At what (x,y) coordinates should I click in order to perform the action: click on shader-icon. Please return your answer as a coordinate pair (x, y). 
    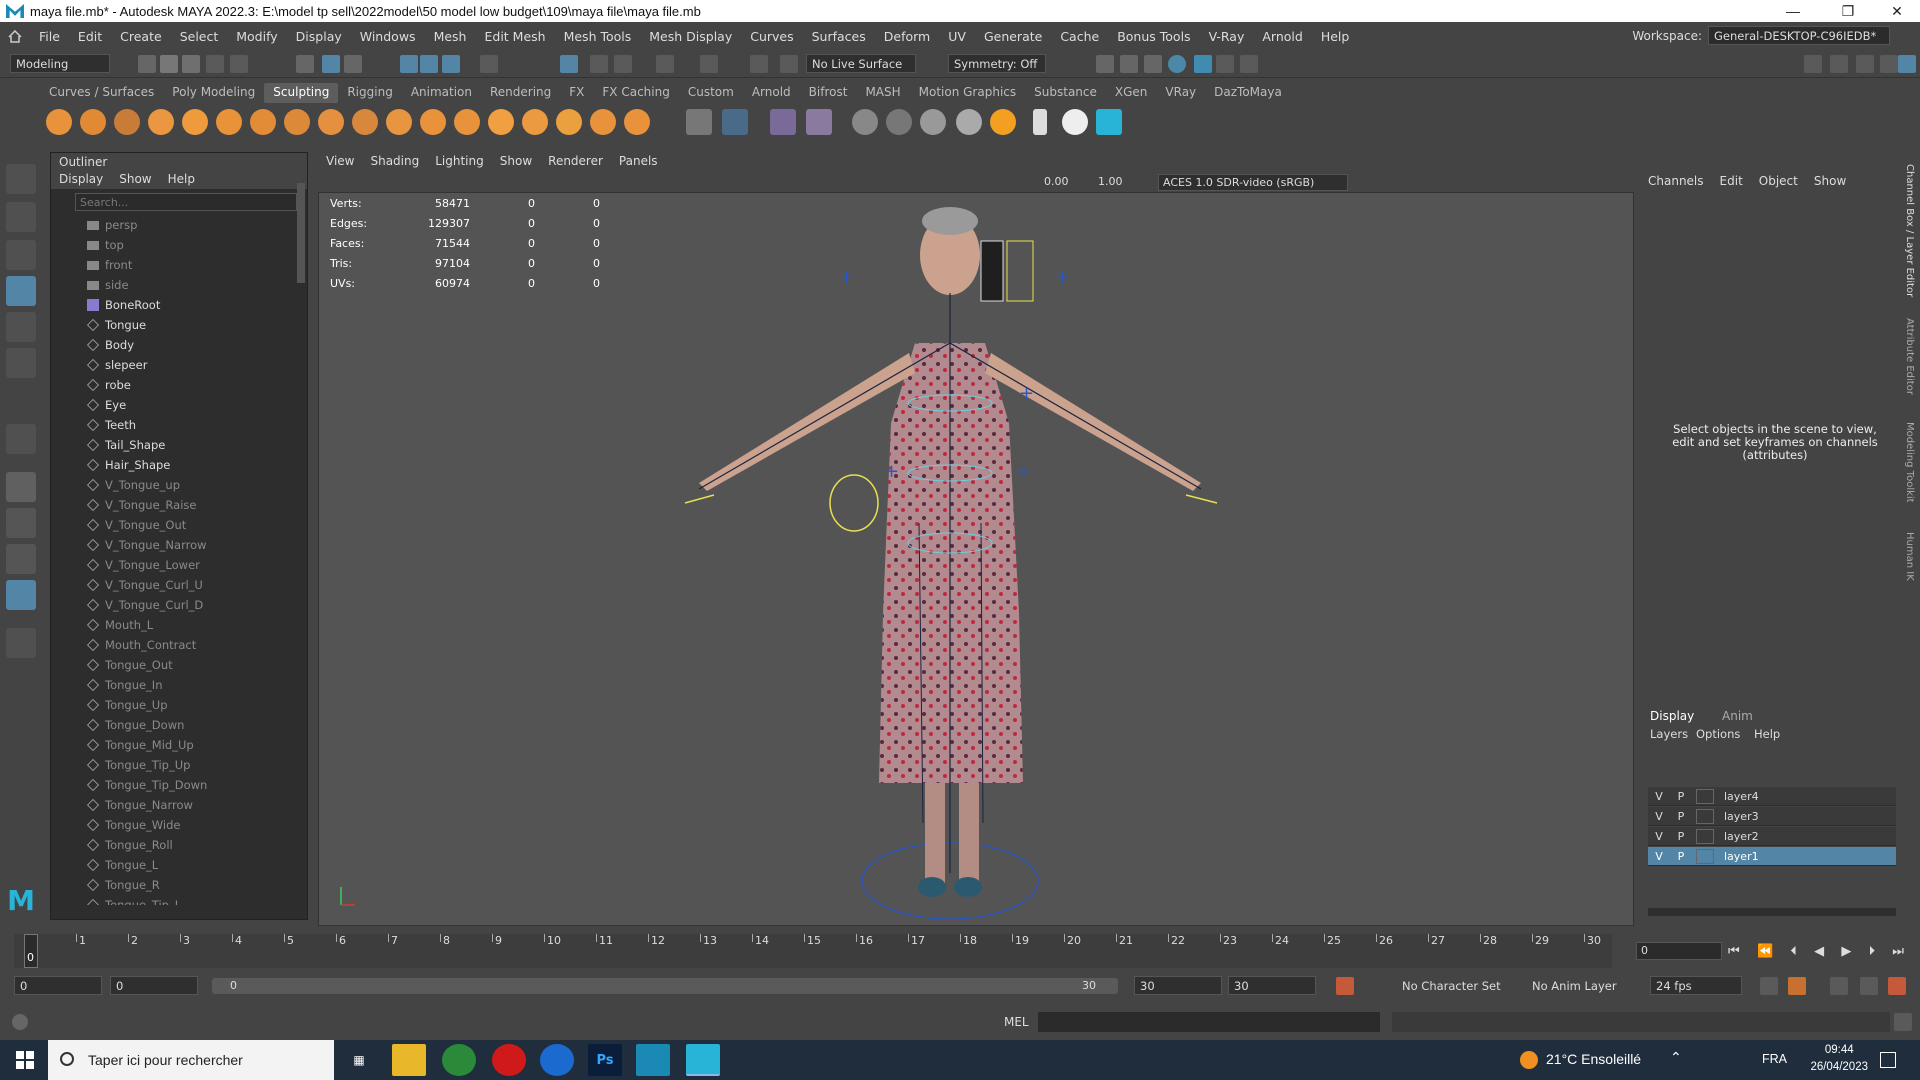
    Looking at the image, I should click on (865, 122).